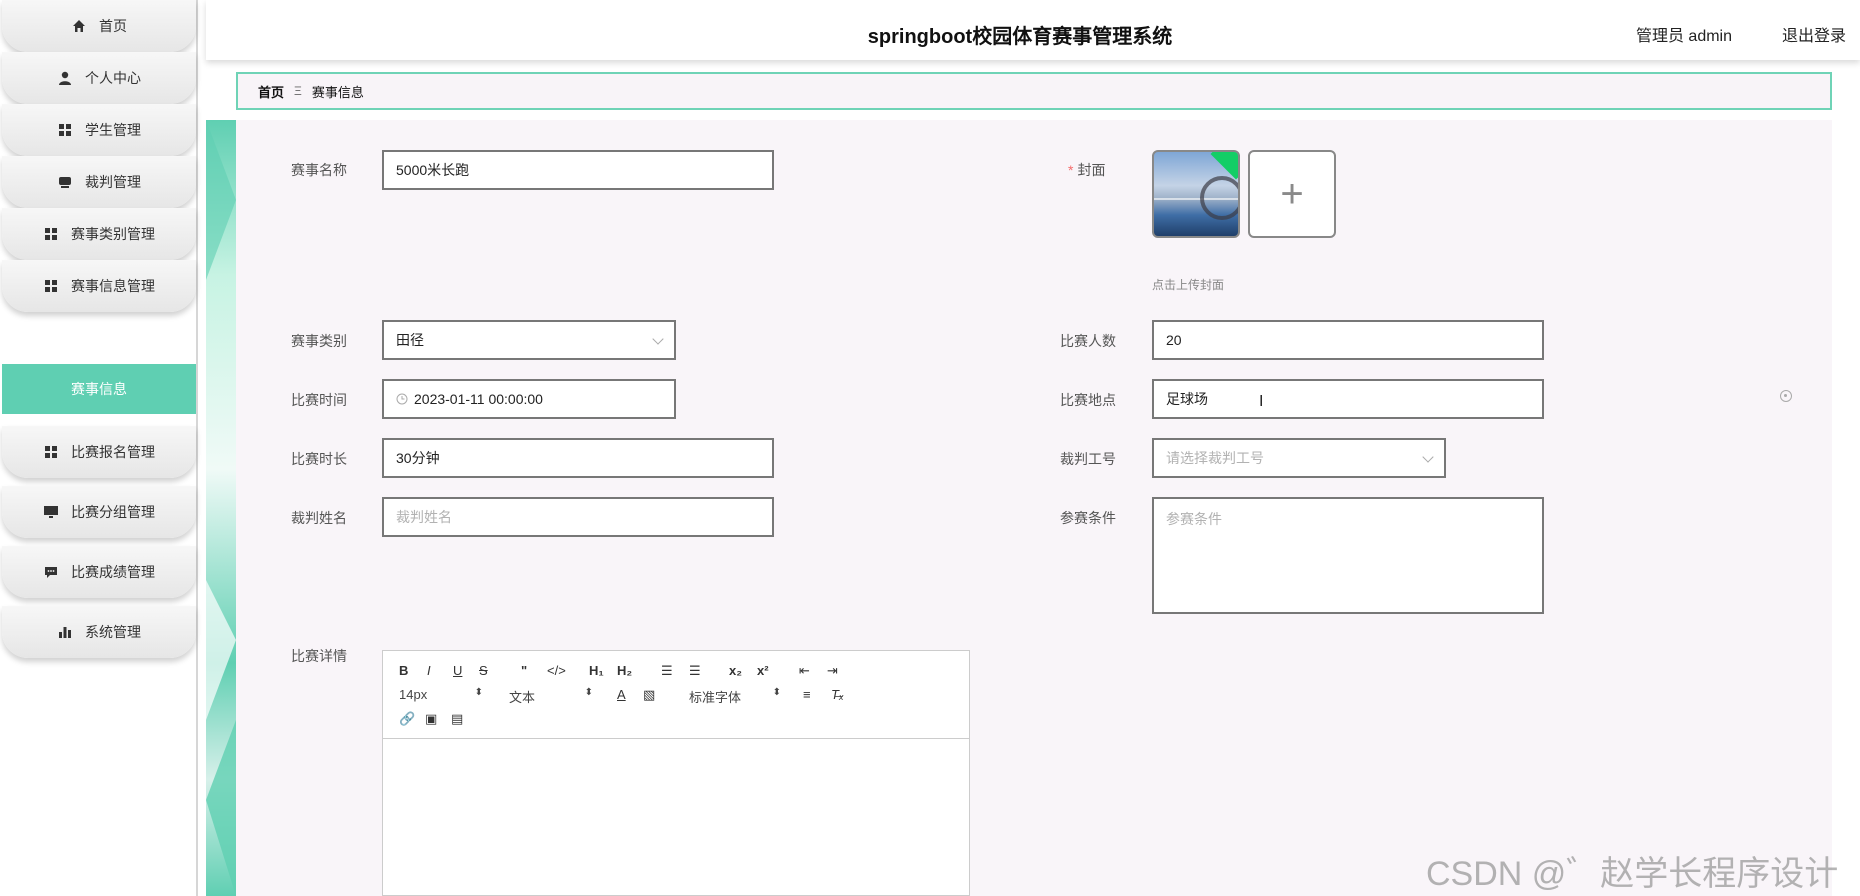  Describe the element at coordinates (99, 234) in the screenshot. I see `sidebar-item-event-categories: 赛事类别管理` at that location.